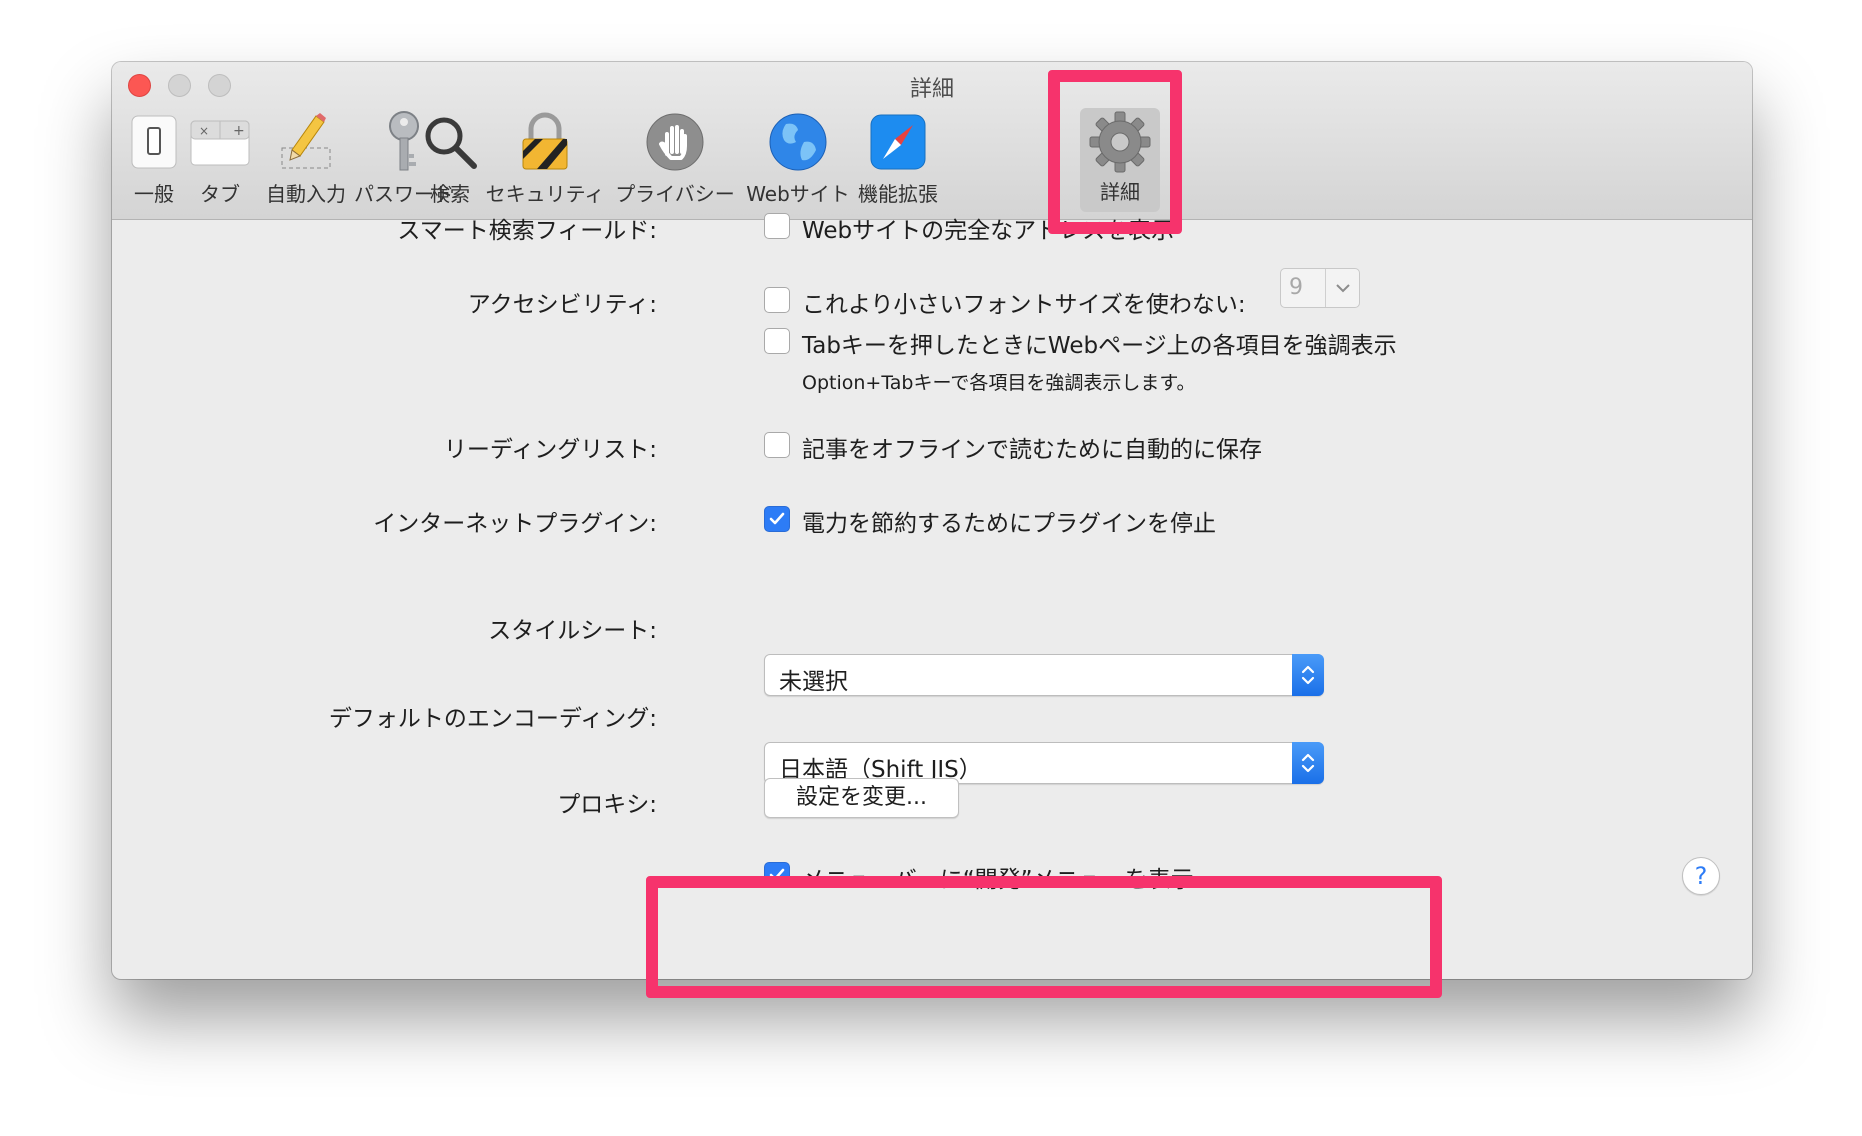  What do you see at coordinates (813, 682) in the screenshot?
I see `stylesheet-value: 未選択` at bounding box center [813, 682].